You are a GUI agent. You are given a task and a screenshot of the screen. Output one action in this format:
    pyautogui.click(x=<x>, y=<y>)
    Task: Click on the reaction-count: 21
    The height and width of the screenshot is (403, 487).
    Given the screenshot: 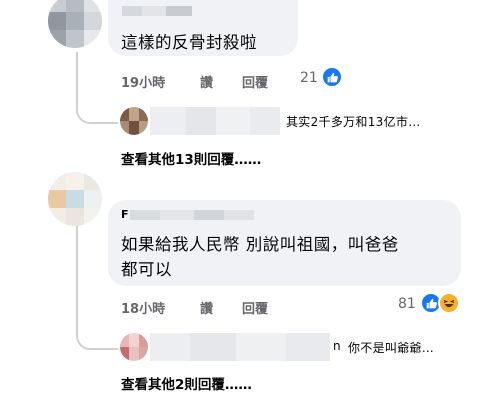 What is the action you would take?
    pyautogui.click(x=309, y=78)
    